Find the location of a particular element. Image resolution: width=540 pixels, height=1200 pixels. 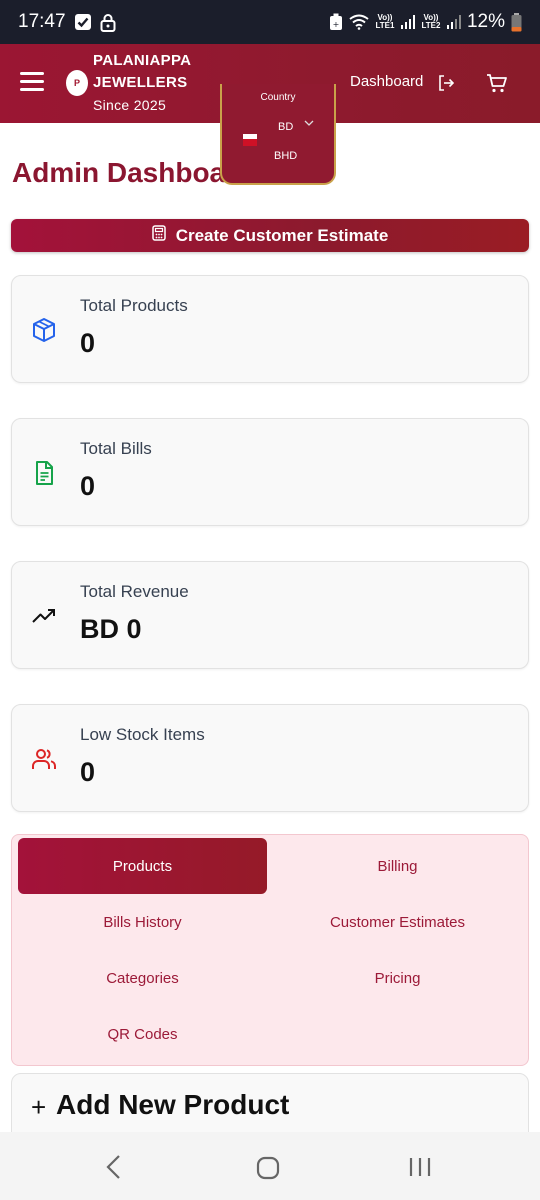

wifi-icon is located at coordinates (359, 22).